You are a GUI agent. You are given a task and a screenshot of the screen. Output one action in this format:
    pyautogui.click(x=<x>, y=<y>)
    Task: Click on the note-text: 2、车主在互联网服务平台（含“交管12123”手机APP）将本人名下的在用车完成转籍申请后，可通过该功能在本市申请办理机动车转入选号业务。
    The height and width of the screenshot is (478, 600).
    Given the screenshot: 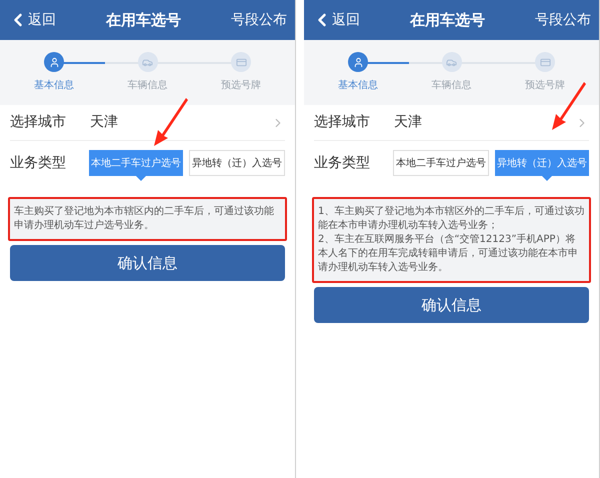 What is the action you would take?
    pyautogui.click(x=448, y=254)
    